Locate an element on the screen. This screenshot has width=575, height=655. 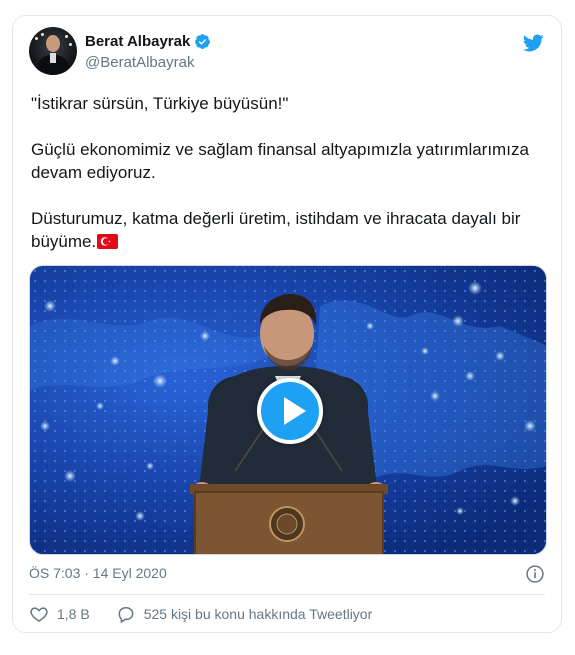
speech-bubble-icon is located at coordinates (126, 615).